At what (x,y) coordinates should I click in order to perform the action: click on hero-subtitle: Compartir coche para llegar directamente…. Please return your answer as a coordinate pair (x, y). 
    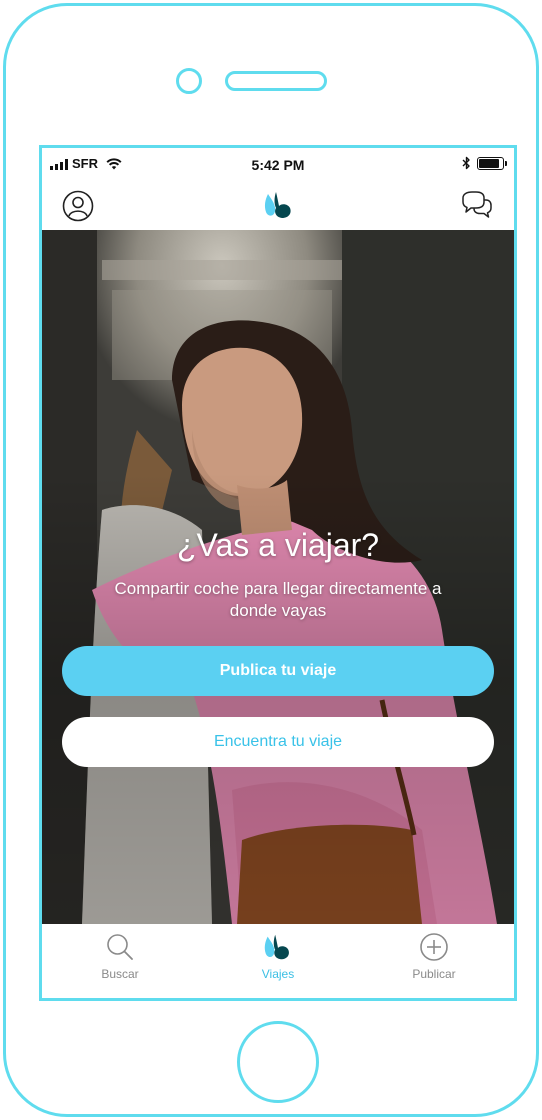
    Looking at the image, I should click on (278, 599).